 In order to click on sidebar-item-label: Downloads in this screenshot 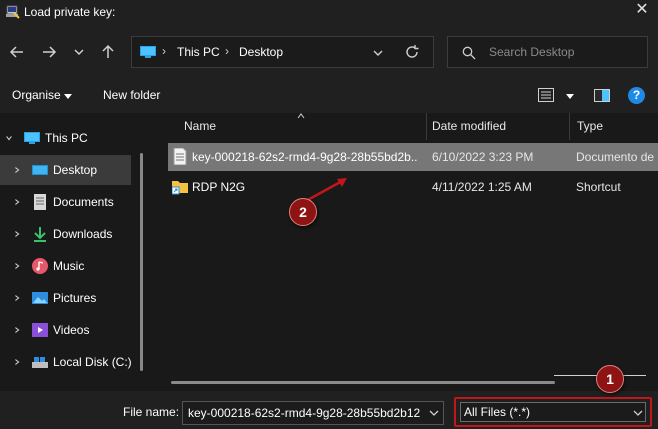, I will do `click(83, 234)`.